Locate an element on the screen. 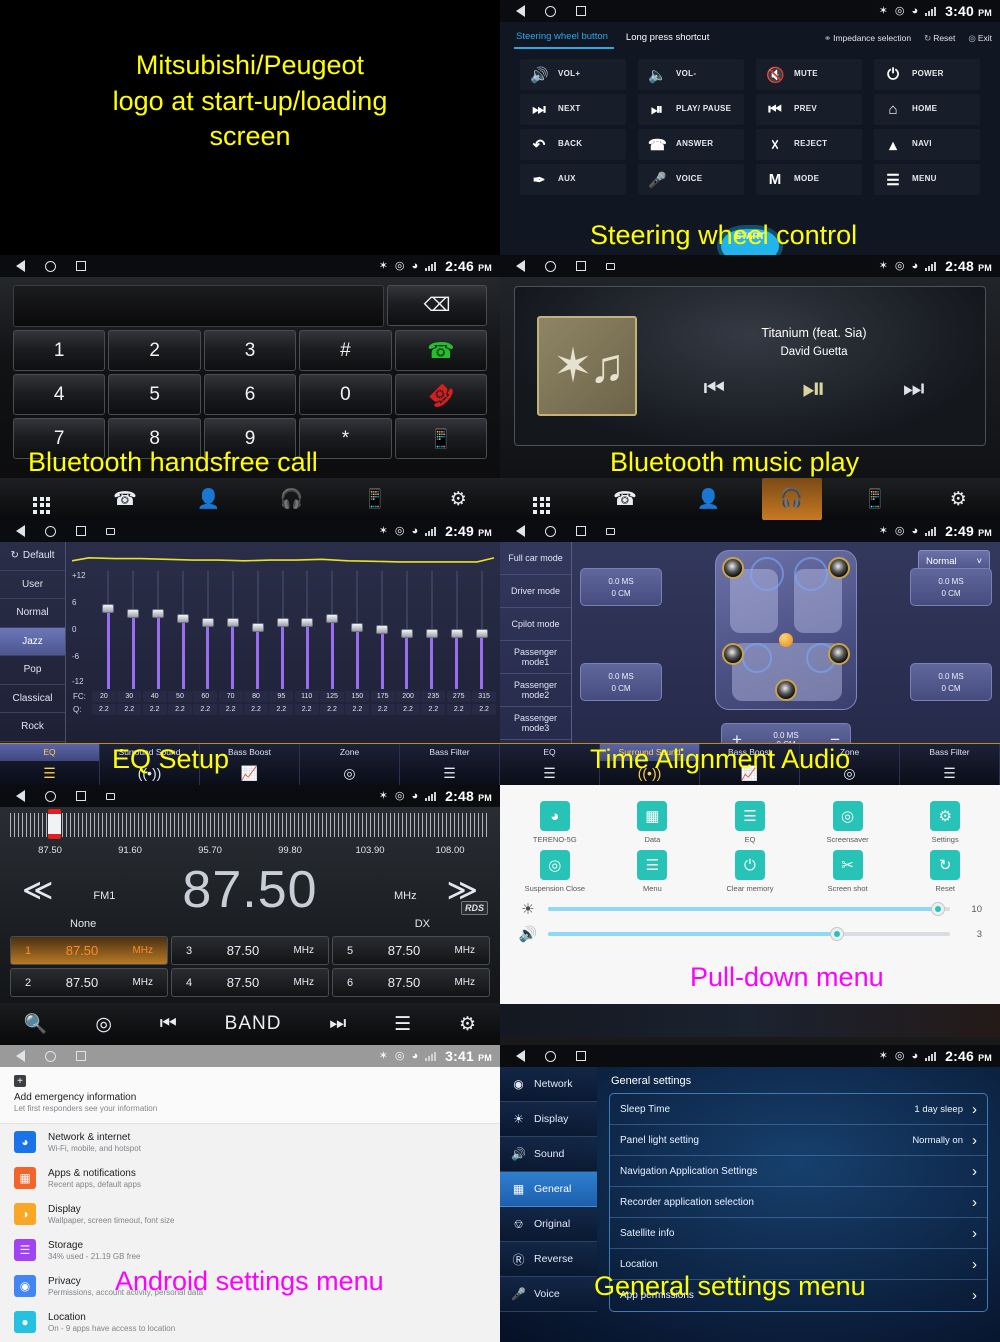 Image resolution: width=1000 pixels, height=1342 pixels. eq-fc-cell: 175 is located at coordinates (382, 696).